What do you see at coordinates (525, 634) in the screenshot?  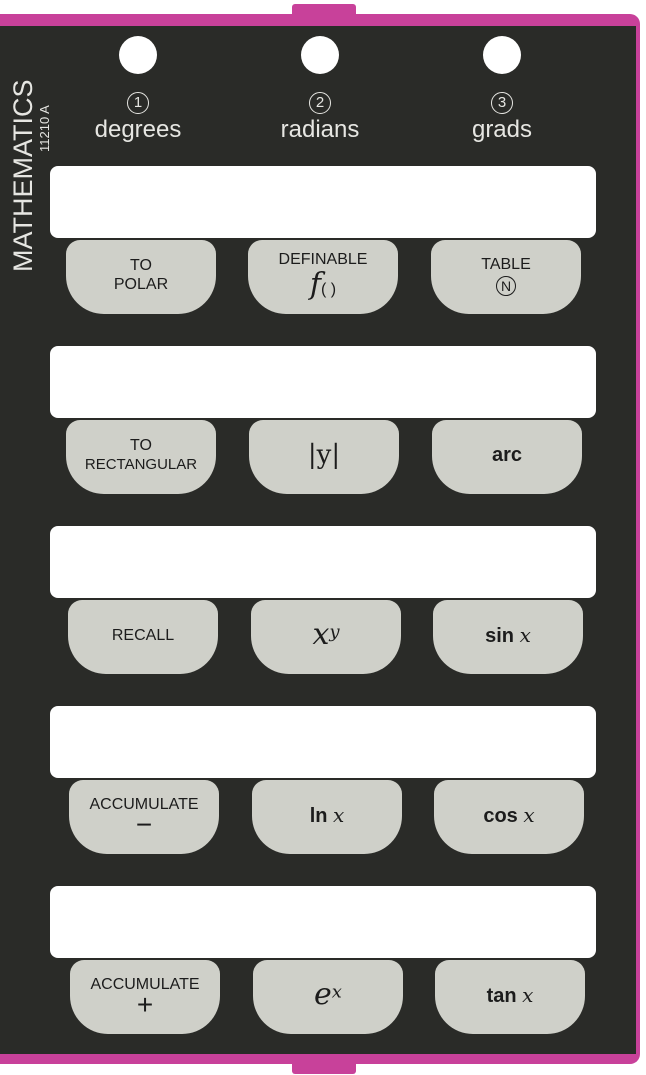 I see `sin-var: x` at bounding box center [525, 634].